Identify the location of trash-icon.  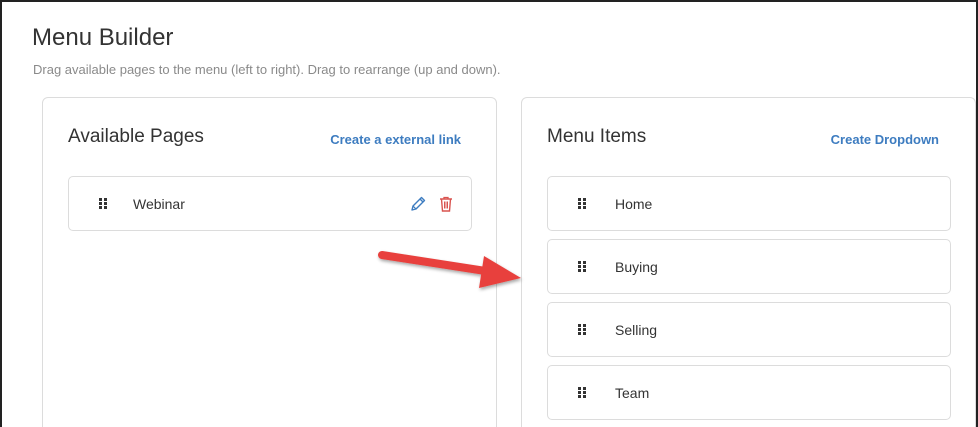
(446, 204).